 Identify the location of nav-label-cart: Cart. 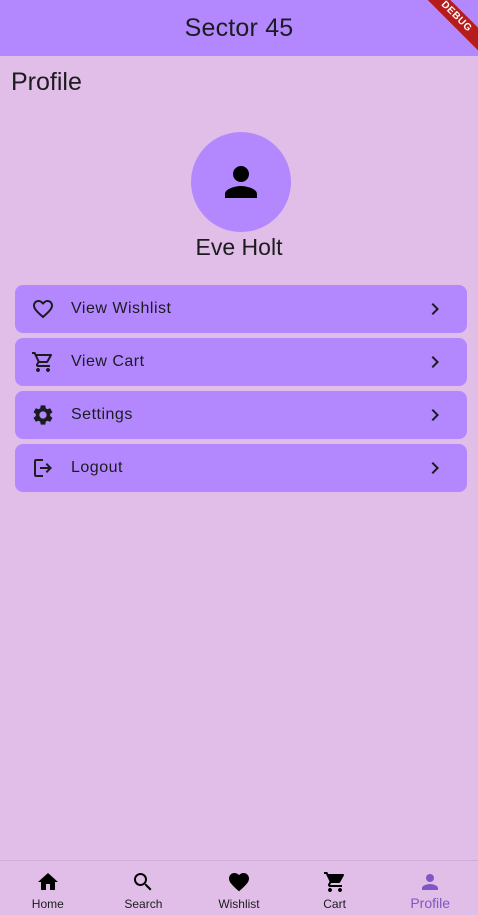
(334, 904).